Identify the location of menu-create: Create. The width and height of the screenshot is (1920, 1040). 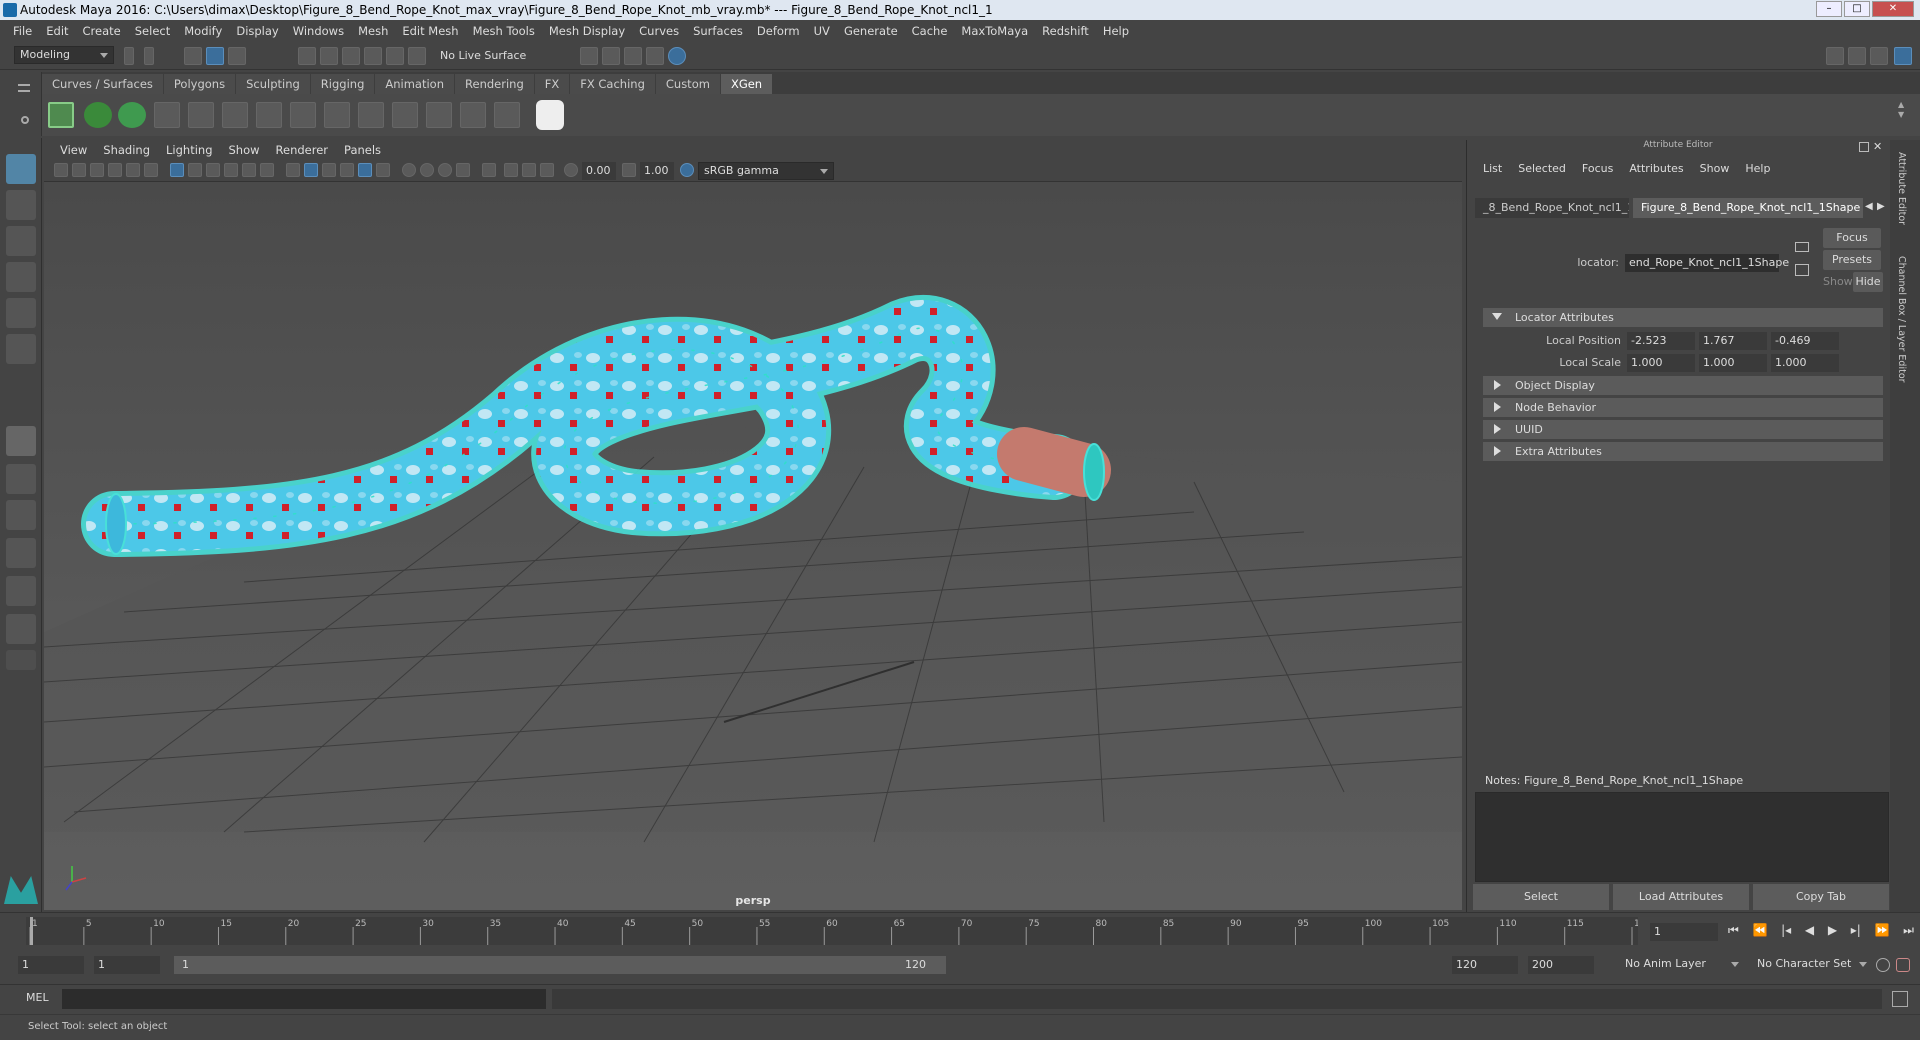
(102, 31).